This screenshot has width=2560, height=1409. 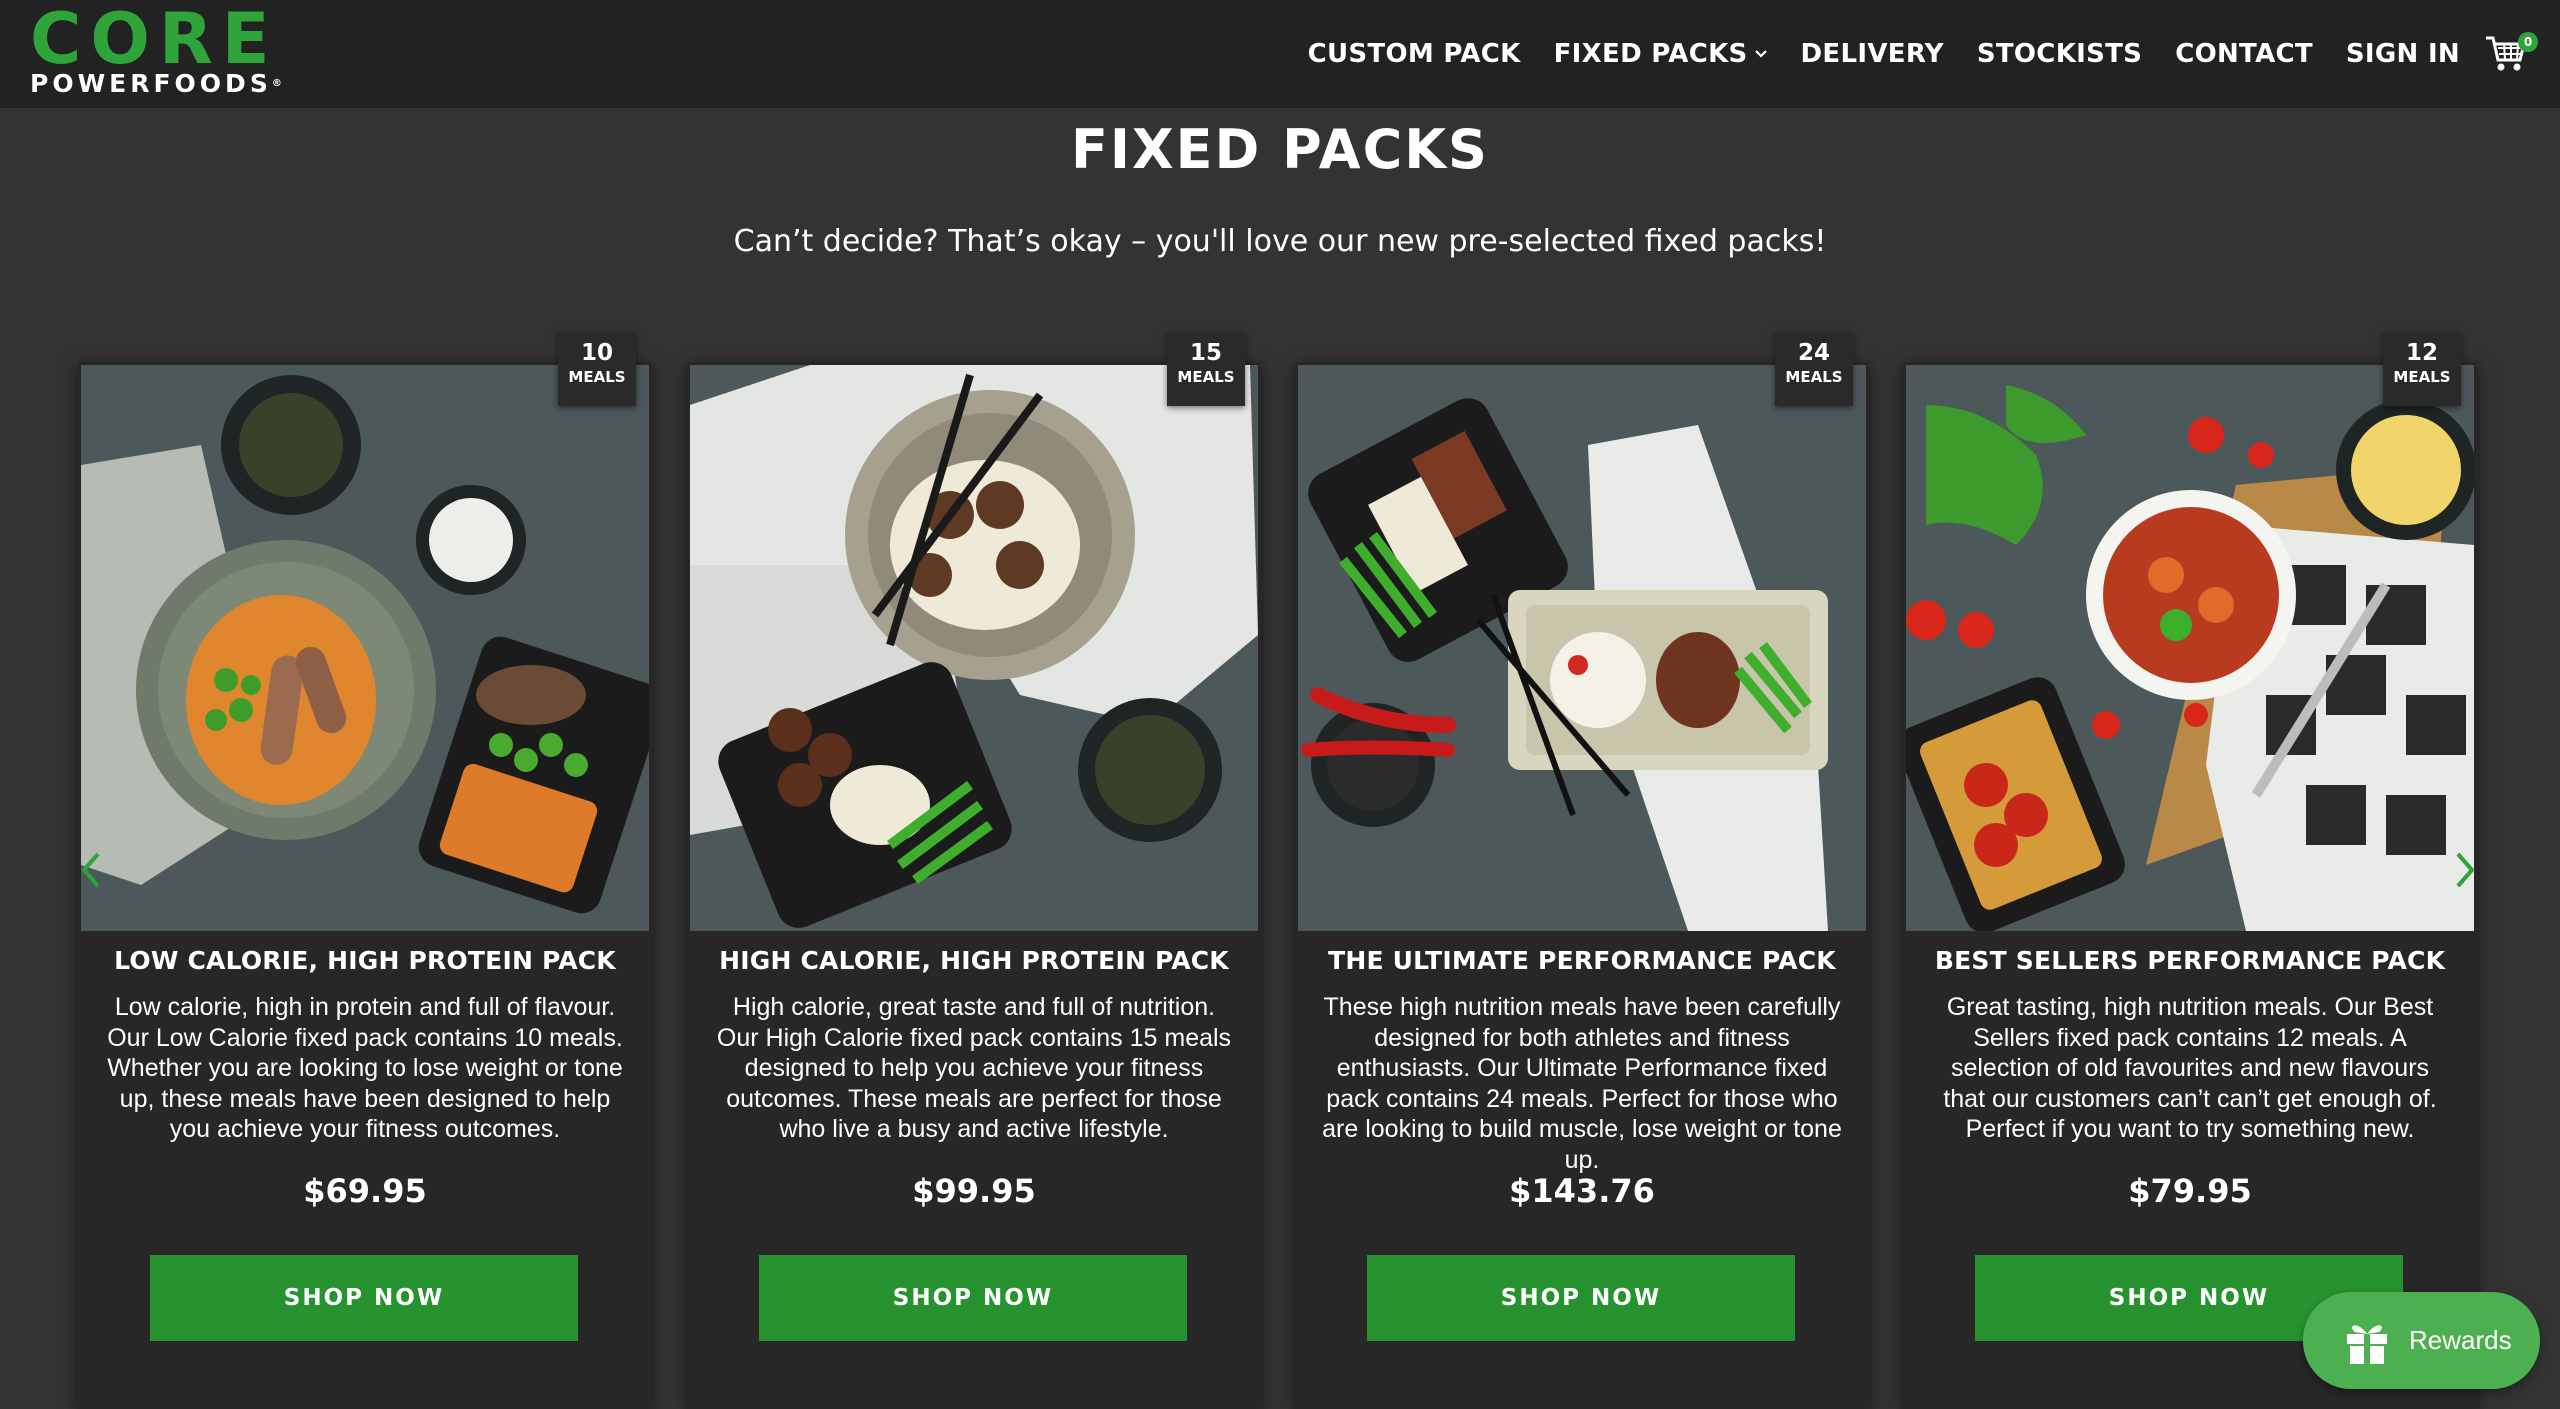 I want to click on meals-count: 24, so click(x=1813, y=353).